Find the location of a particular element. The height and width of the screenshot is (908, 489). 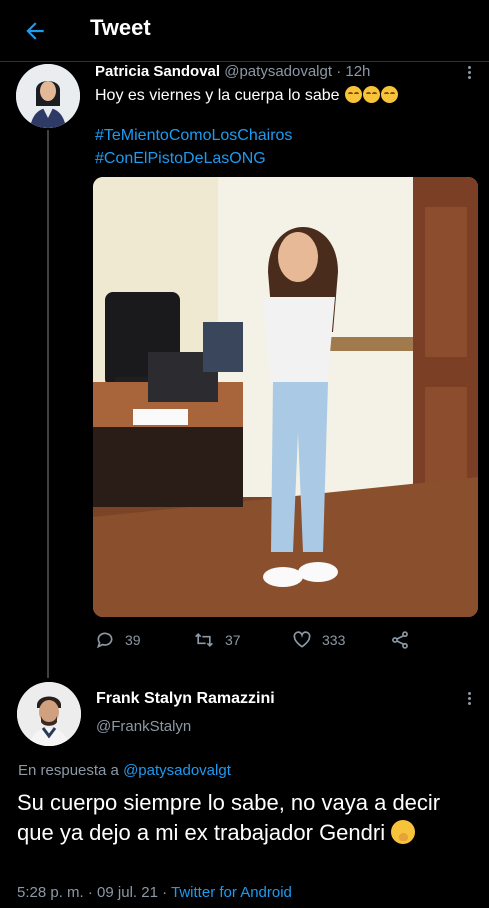

top-bar: Tweet is located at coordinates (244, 31).